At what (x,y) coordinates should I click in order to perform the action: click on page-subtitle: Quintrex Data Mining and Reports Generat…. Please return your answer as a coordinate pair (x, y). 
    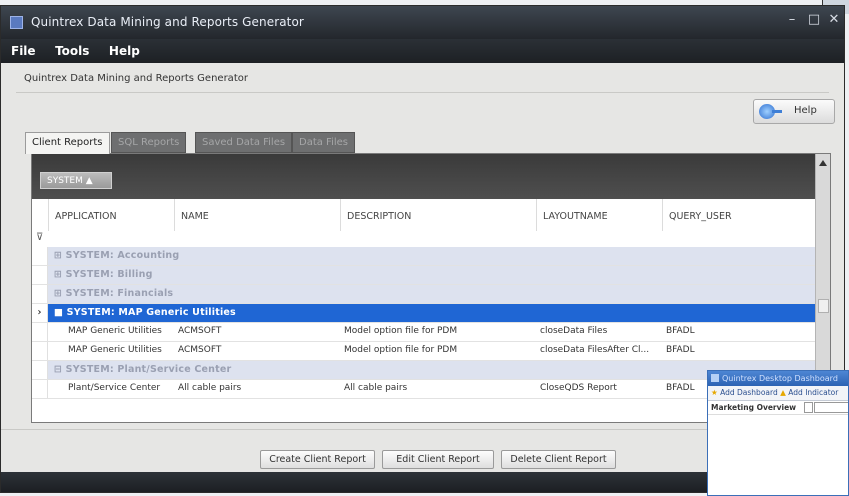
    Looking at the image, I should click on (136, 78).